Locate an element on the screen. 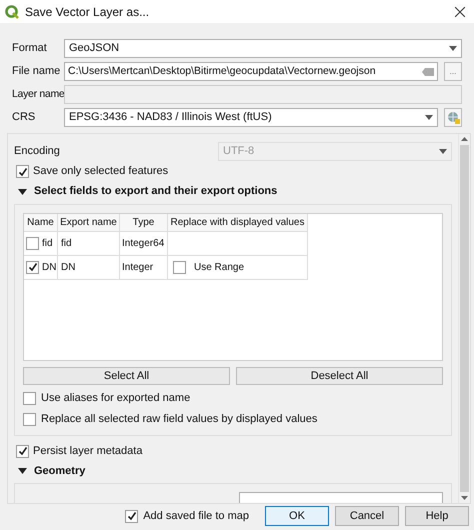  checkbox-label: Save only selected features is located at coordinates (100, 172).